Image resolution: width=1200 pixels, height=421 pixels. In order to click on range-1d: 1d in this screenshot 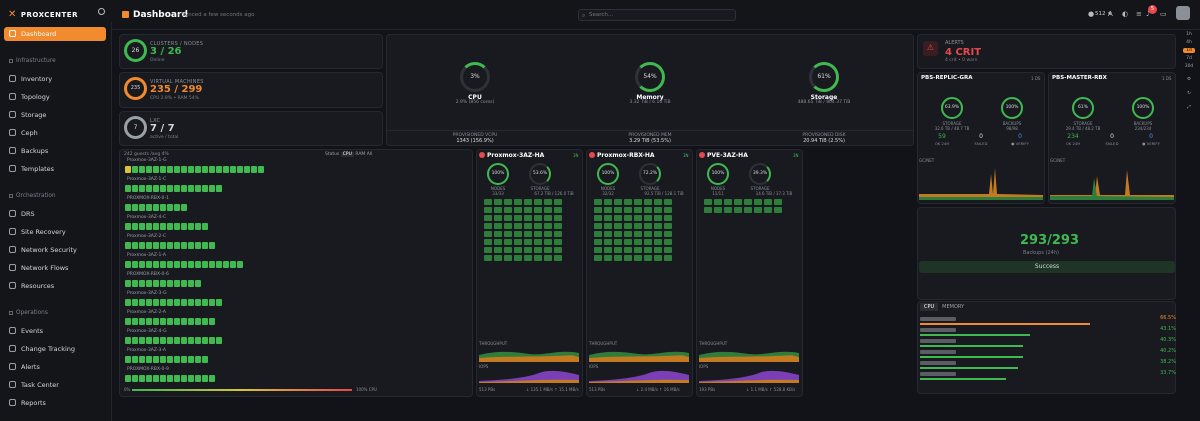, I will do `click(1189, 50)`.